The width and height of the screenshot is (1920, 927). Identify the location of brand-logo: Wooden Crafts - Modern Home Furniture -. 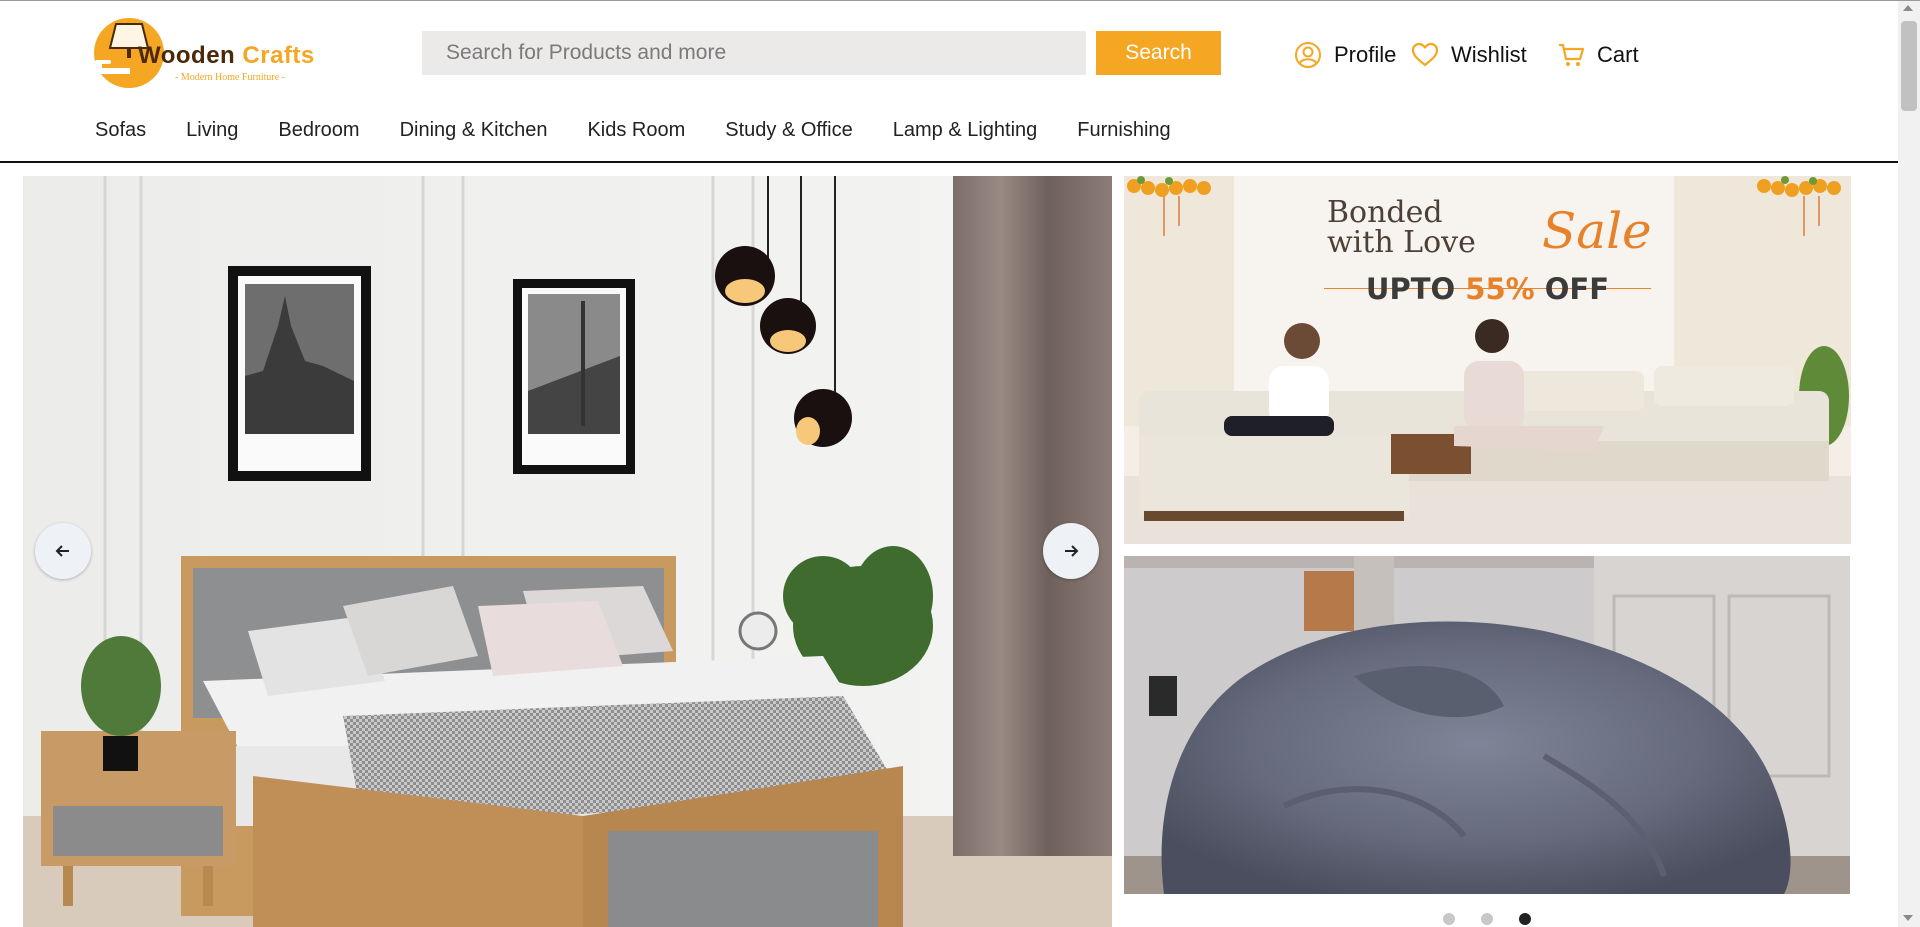
(222, 53).